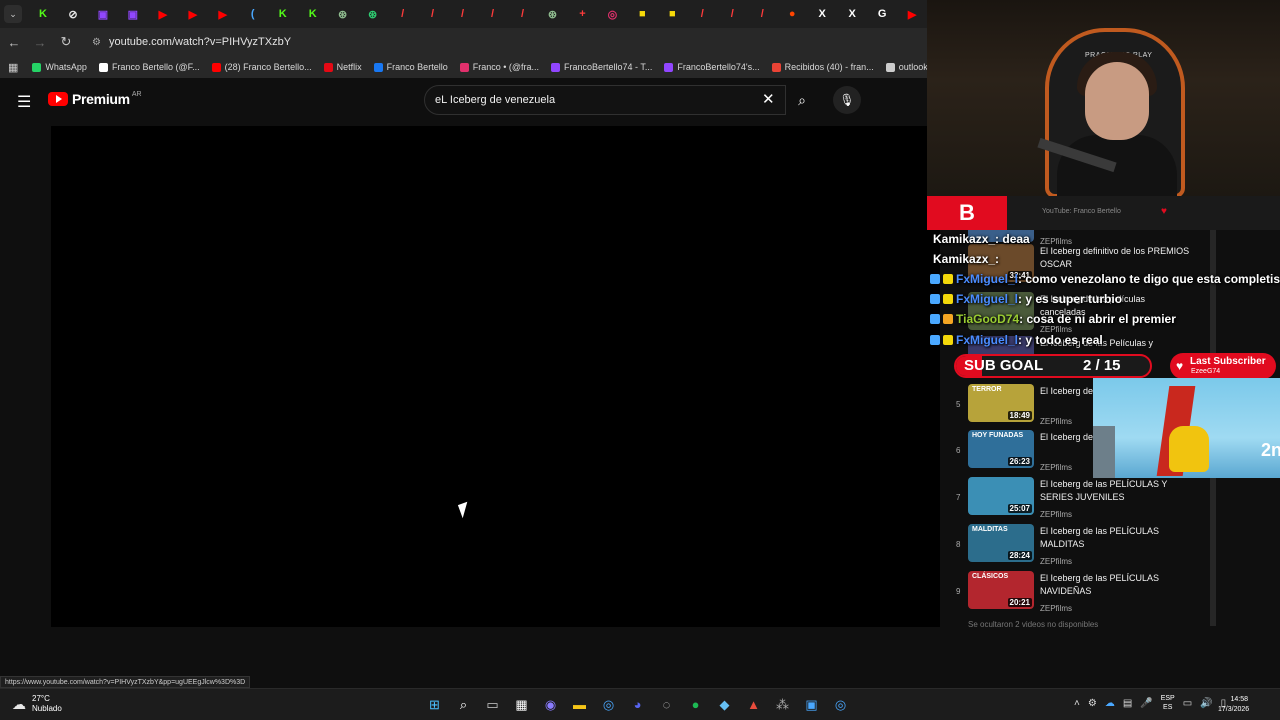 The height and width of the screenshot is (720, 1280). Describe the element at coordinates (802, 100) in the screenshot. I see `search-button: ⌕` at that location.